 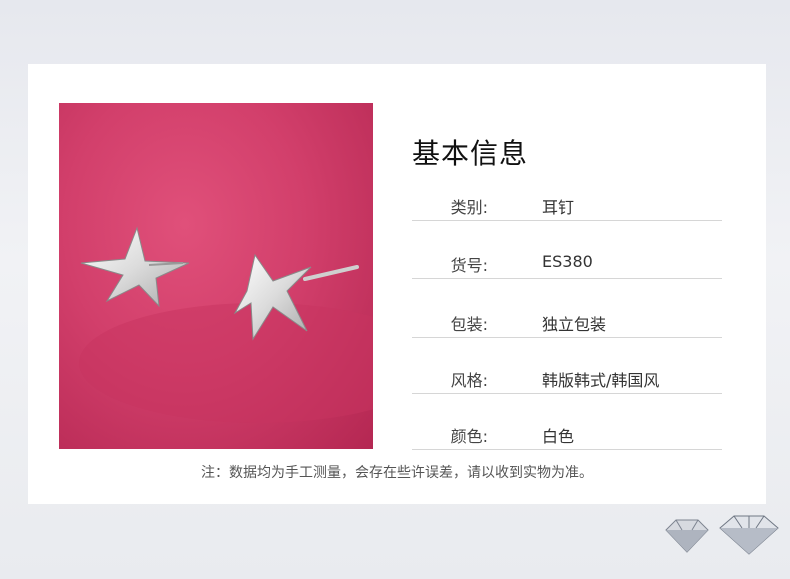 I want to click on left-star-earring, so click(x=135, y=267).